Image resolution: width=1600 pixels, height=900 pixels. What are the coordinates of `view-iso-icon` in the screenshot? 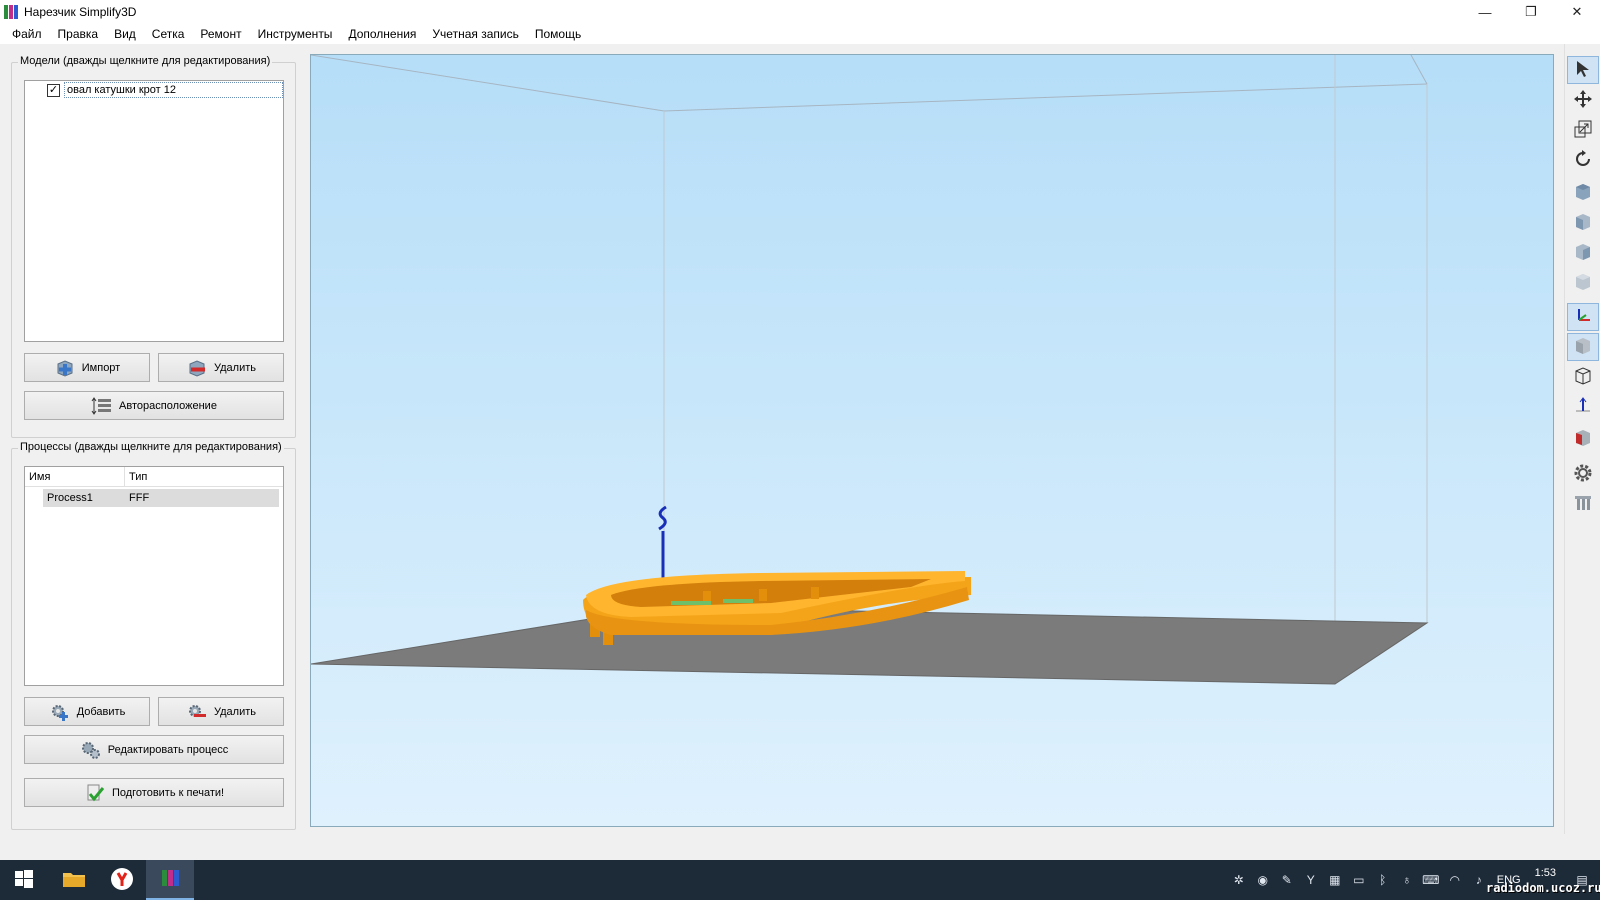 It's located at (1583, 193).